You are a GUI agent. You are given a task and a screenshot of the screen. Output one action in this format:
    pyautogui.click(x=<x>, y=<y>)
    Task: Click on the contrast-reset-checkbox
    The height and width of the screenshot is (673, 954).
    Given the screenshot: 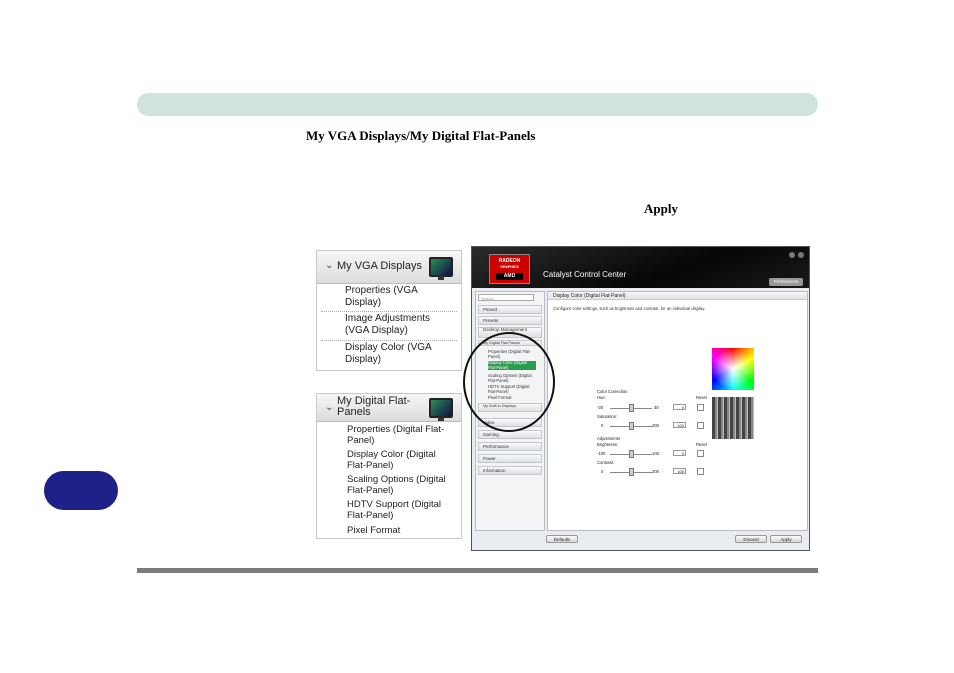 What is the action you would take?
    pyautogui.click(x=700, y=471)
    